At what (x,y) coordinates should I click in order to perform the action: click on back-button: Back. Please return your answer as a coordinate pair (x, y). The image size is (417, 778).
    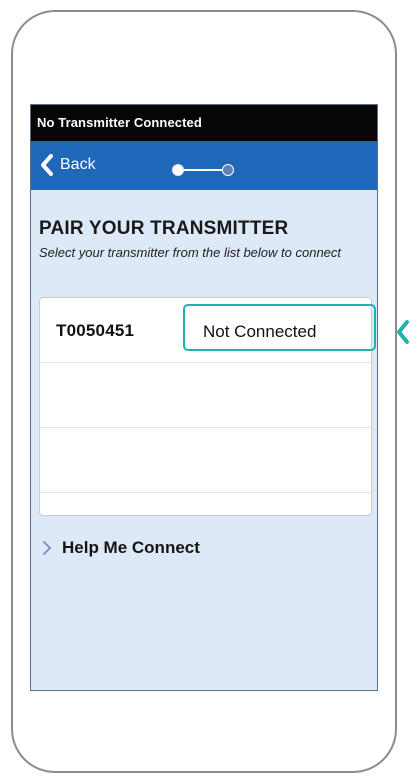
    Looking at the image, I should click on (67, 165).